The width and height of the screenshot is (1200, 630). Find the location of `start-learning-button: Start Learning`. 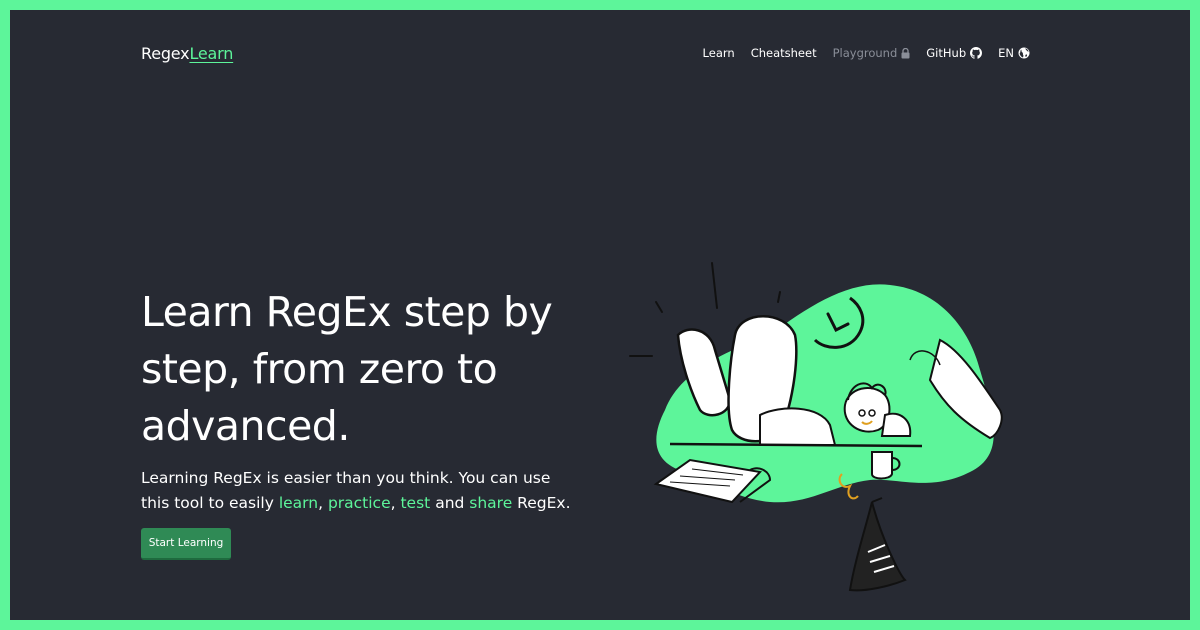

start-learning-button: Start Learning is located at coordinates (186, 544).